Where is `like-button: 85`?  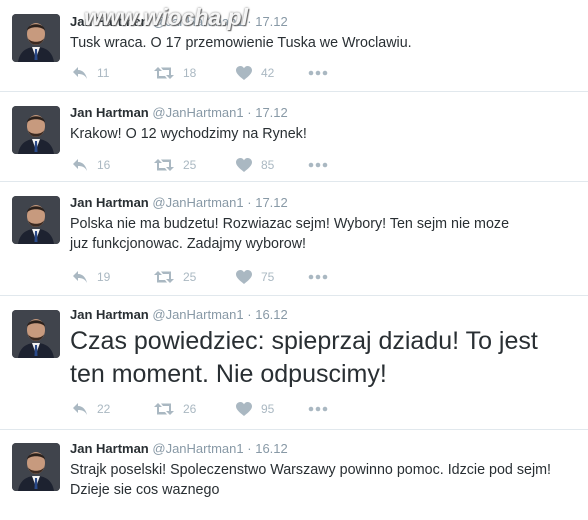 like-button: 85 is located at coordinates (272, 165).